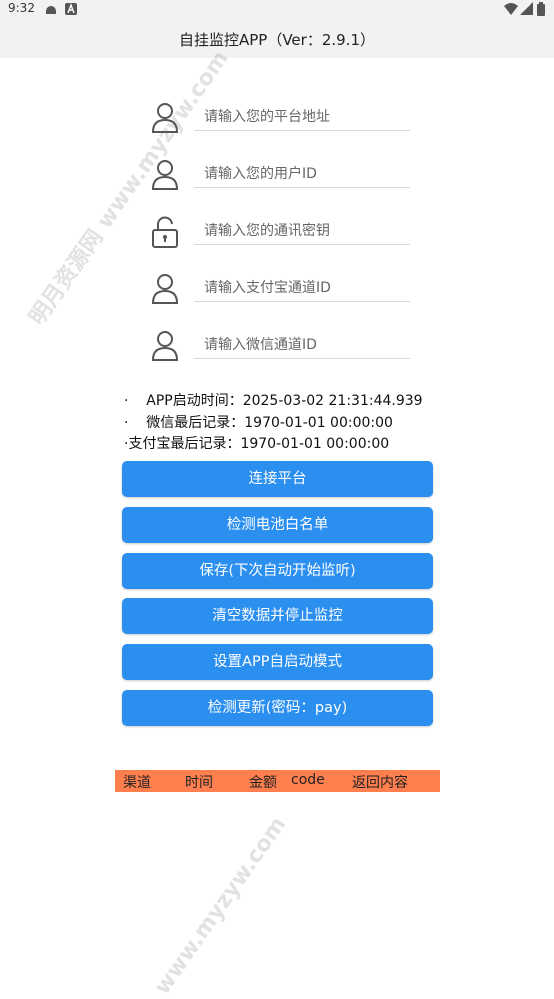  What do you see at coordinates (511, 9) in the screenshot?
I see `wifi-icon` at bounding box center [511, 9].